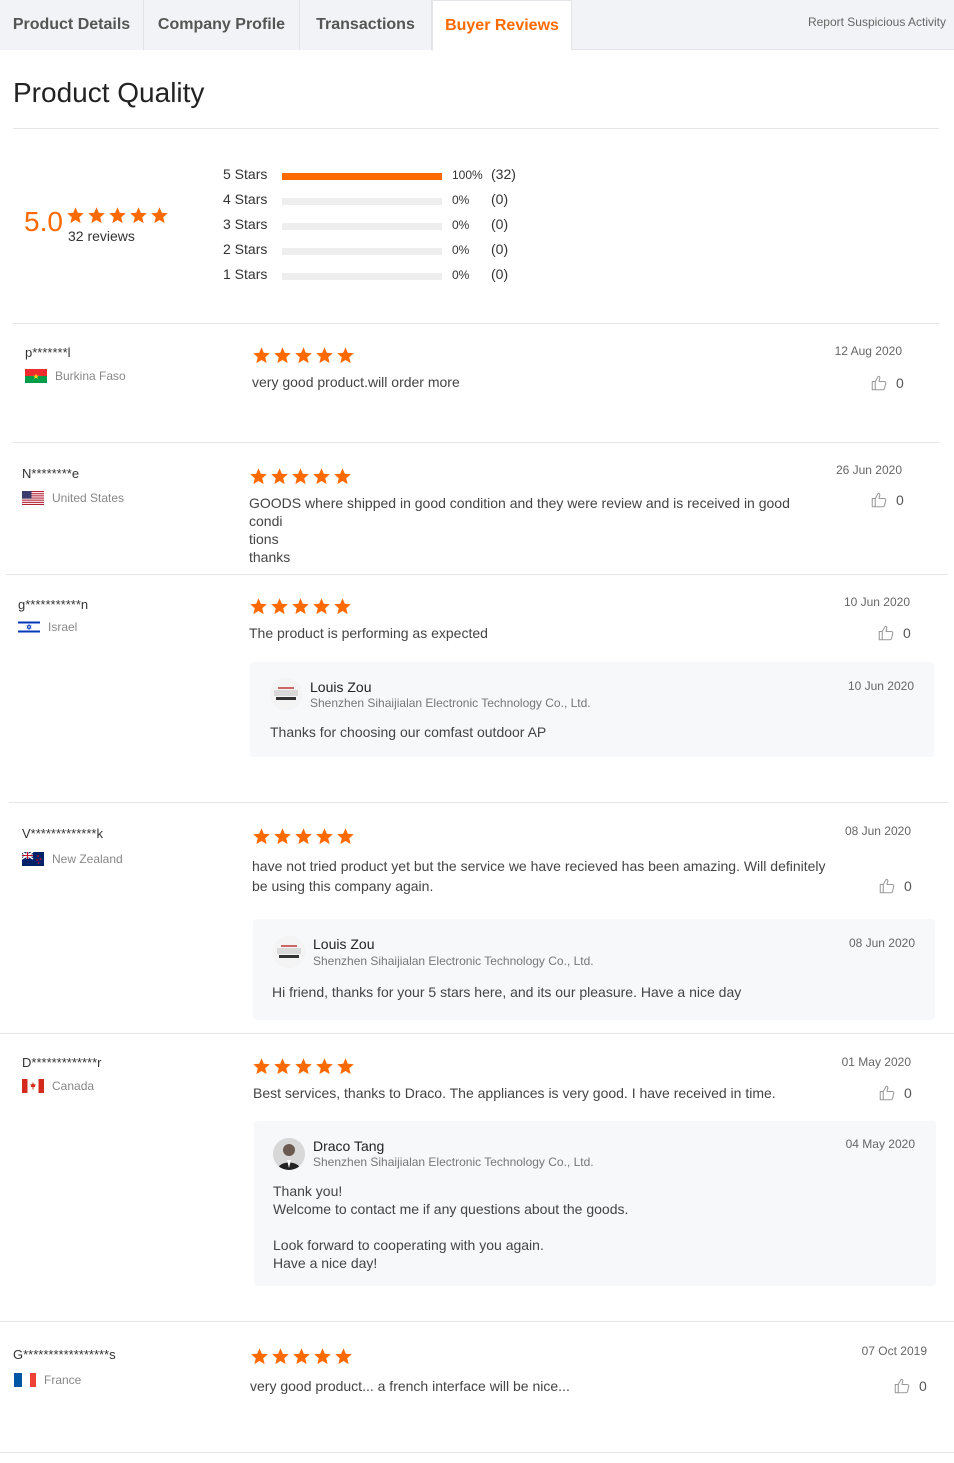  I want to click on distribution-row: 2 Stars 0% (0), so click(383, 251).